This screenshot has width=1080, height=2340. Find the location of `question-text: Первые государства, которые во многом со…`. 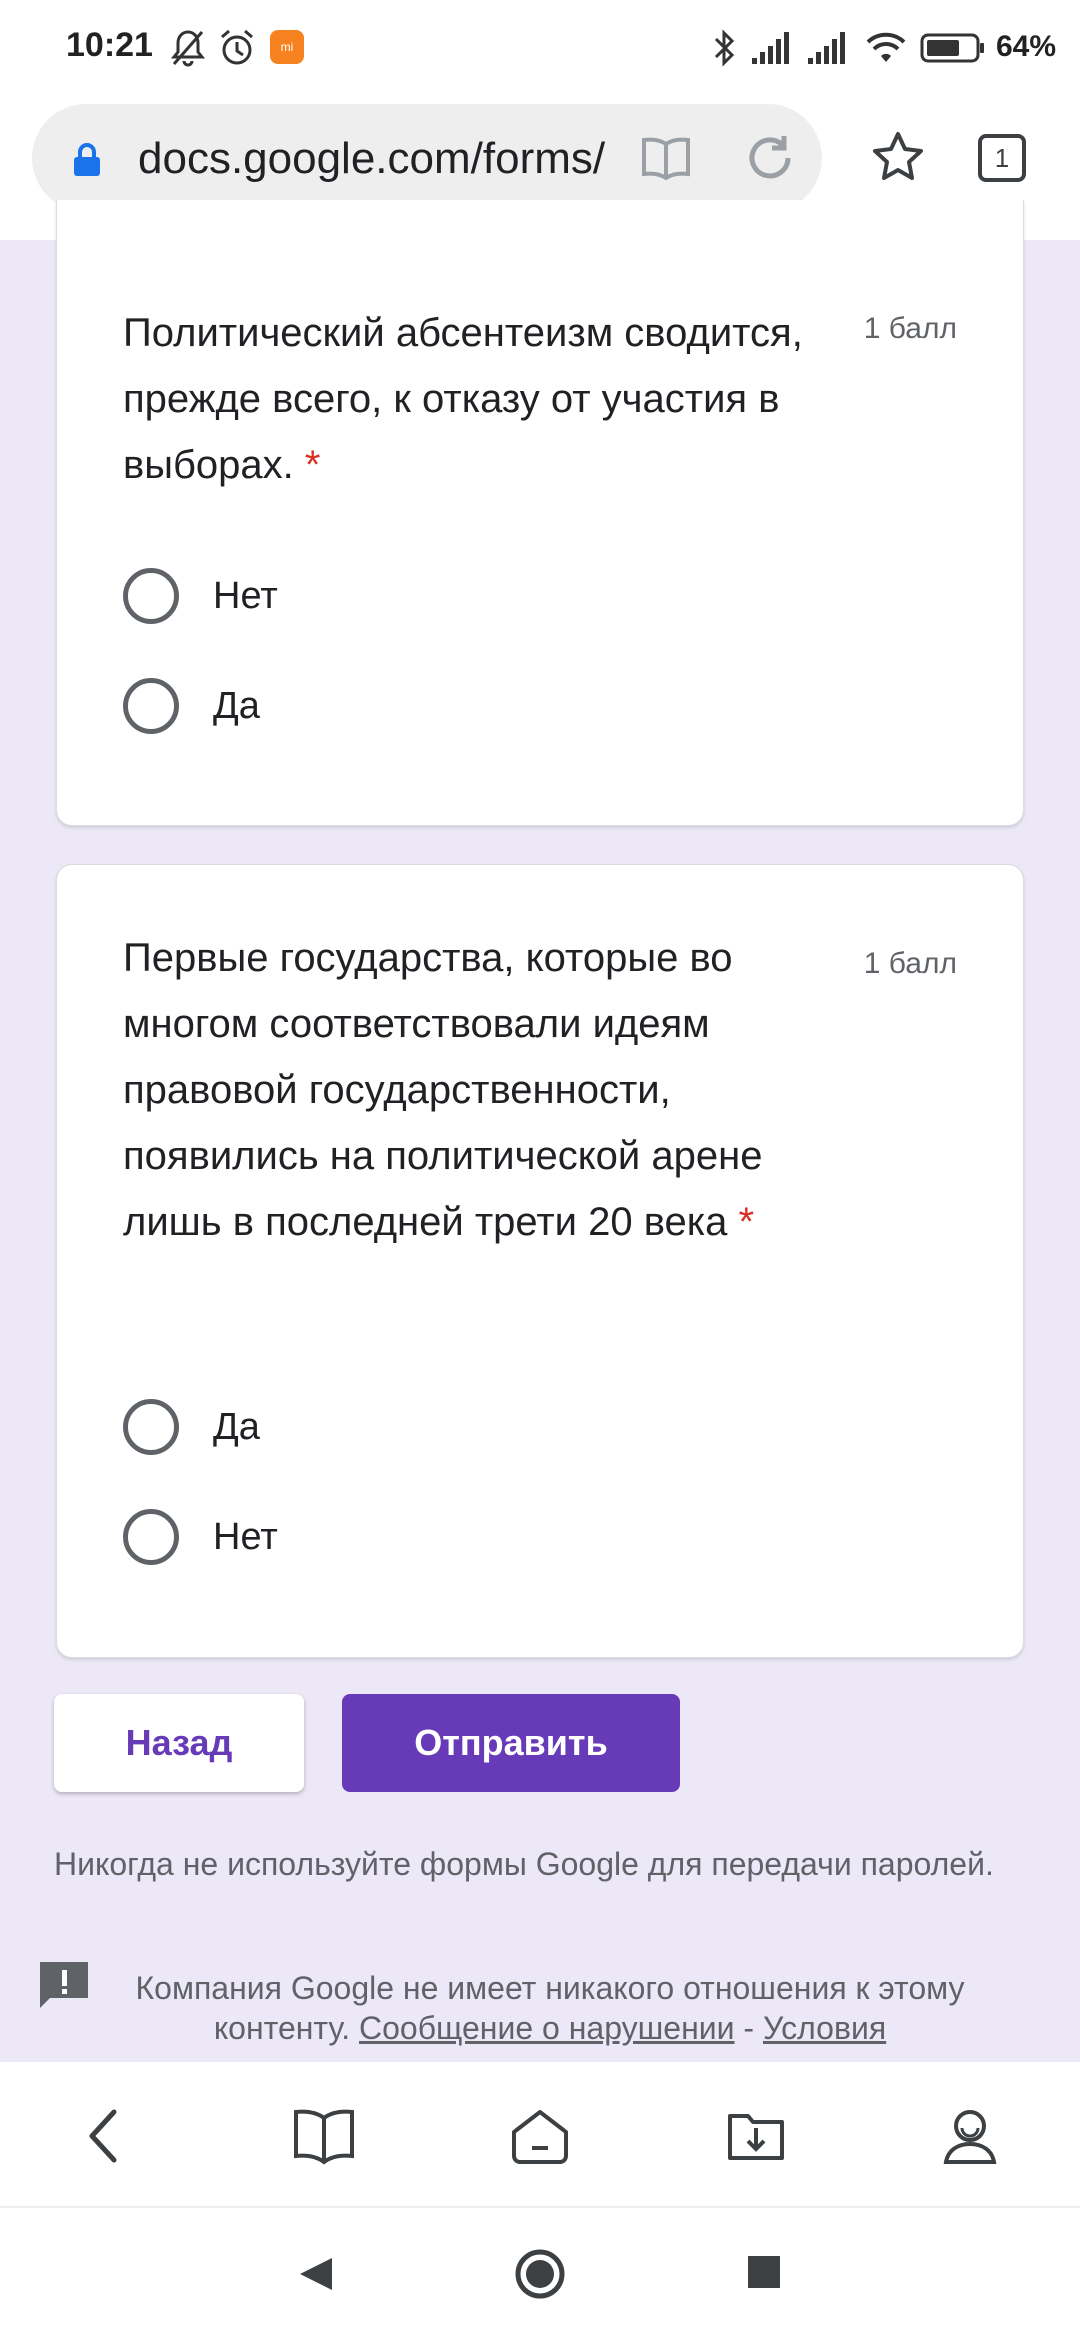

question-text: Первые государства, которые во многом со… is located at coordinates (488, 1090).